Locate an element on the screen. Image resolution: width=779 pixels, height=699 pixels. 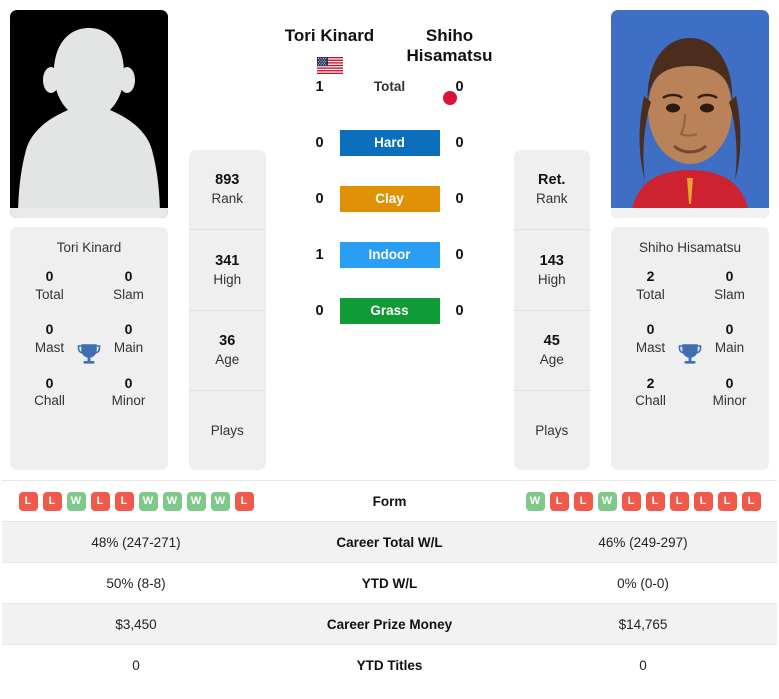
table-row-label: YTD W/L is located at coordinates (389, 583).